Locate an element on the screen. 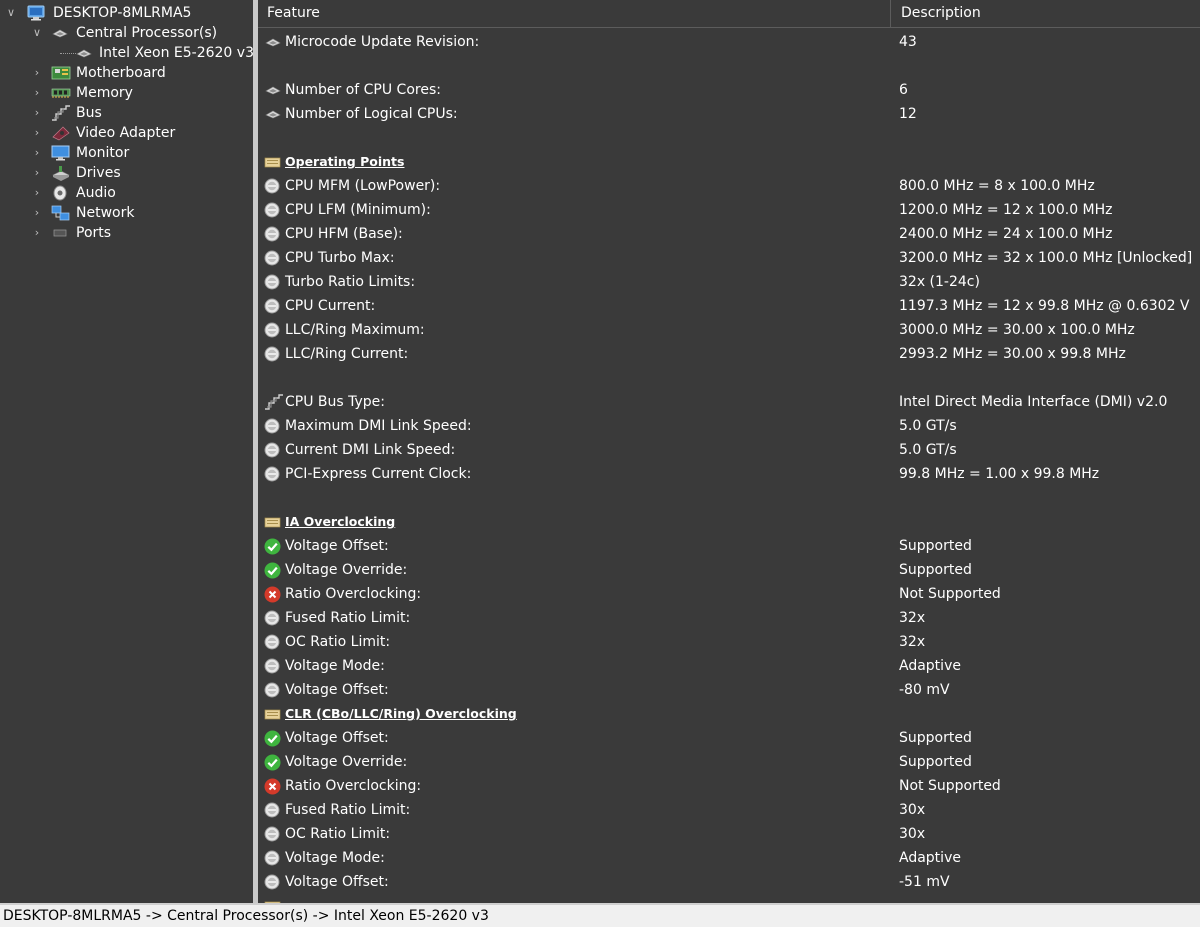 The width and height of the screenshot is (1200, 927). table-row: OC Ratio Limit: 30x is located at coordinates (729, 834).